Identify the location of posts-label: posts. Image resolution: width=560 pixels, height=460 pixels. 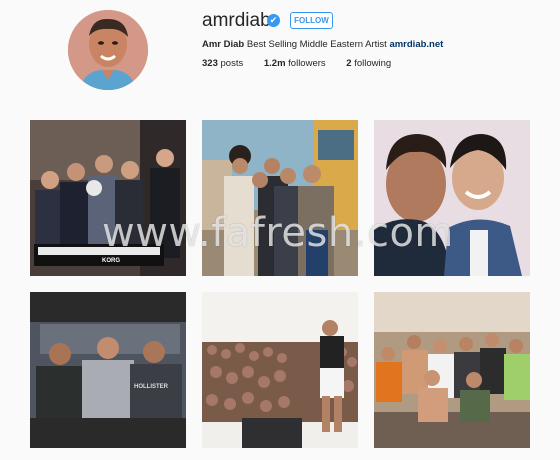
(232, 63).